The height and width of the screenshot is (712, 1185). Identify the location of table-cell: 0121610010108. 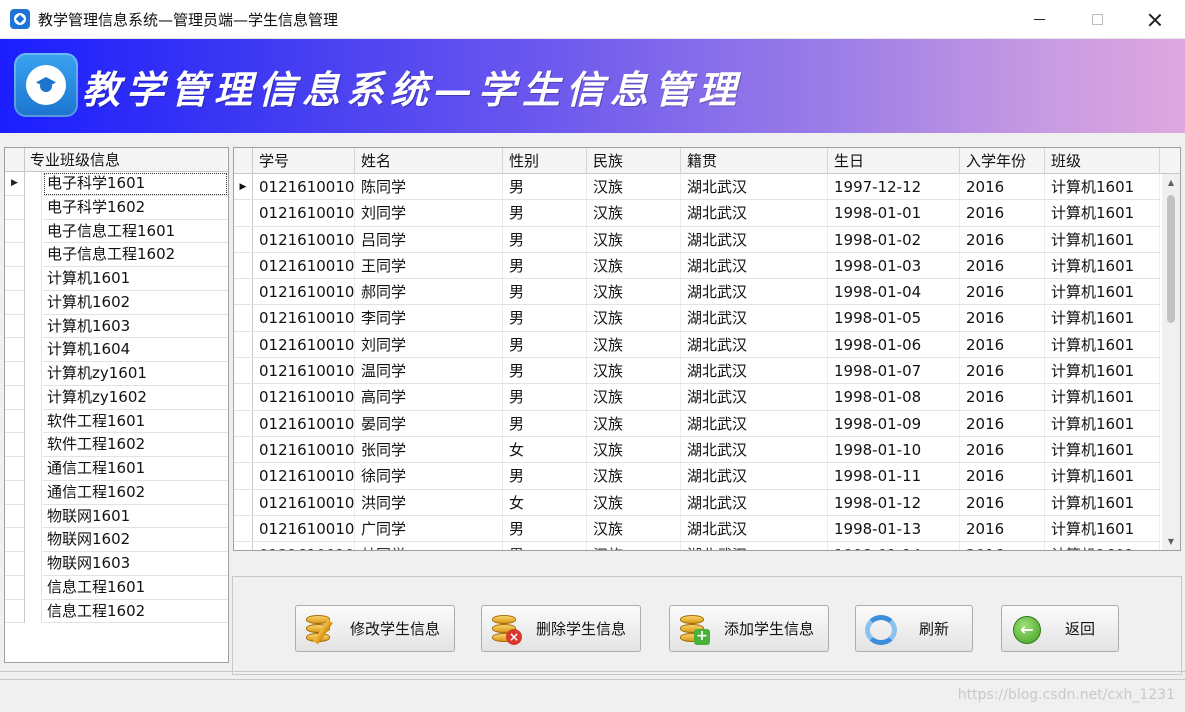
(304, 371).